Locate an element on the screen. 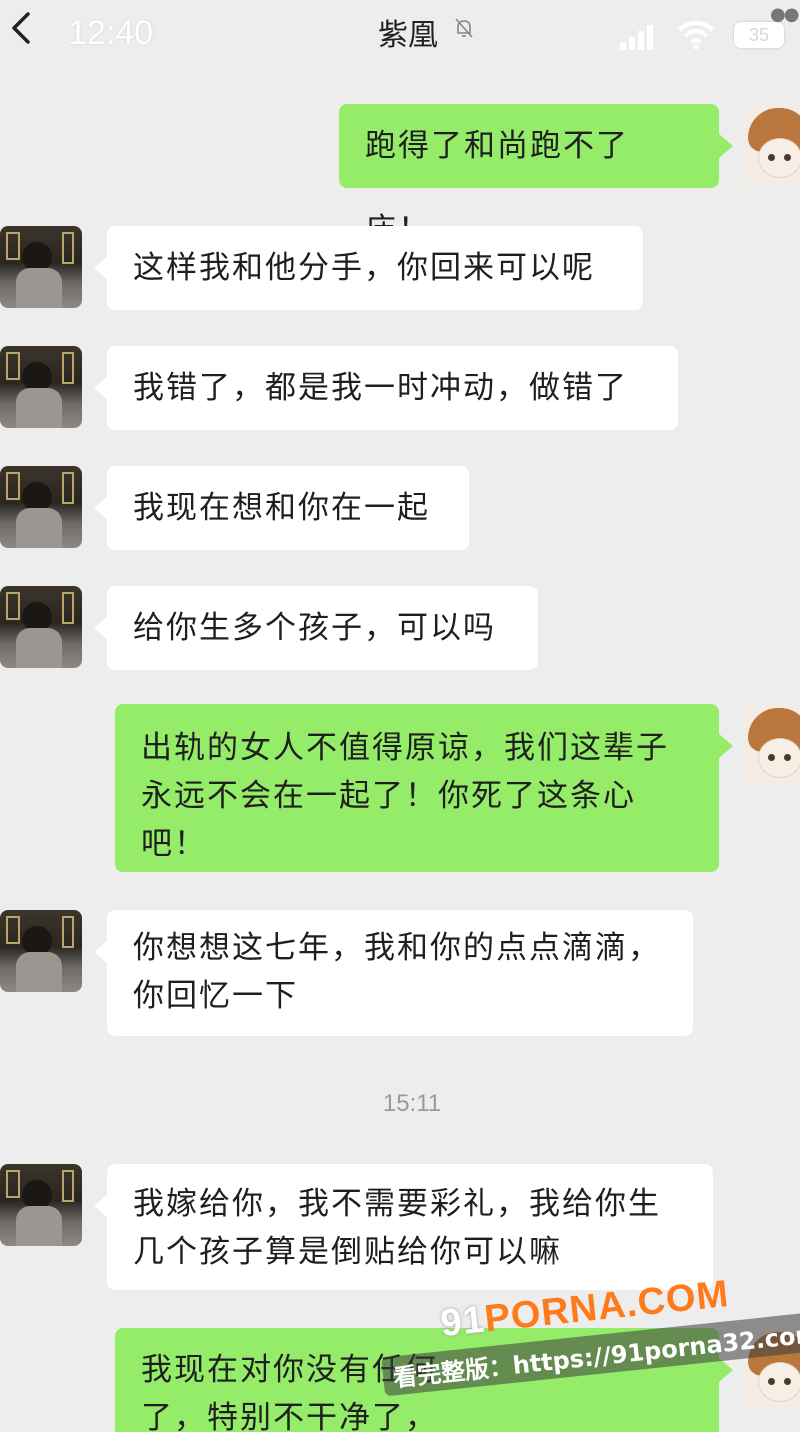 The height and width of the screenshot is (1432, 800). message-bubble-sent: 跑得了和尚跑不了庙！ is located at coordinates (529, 176).